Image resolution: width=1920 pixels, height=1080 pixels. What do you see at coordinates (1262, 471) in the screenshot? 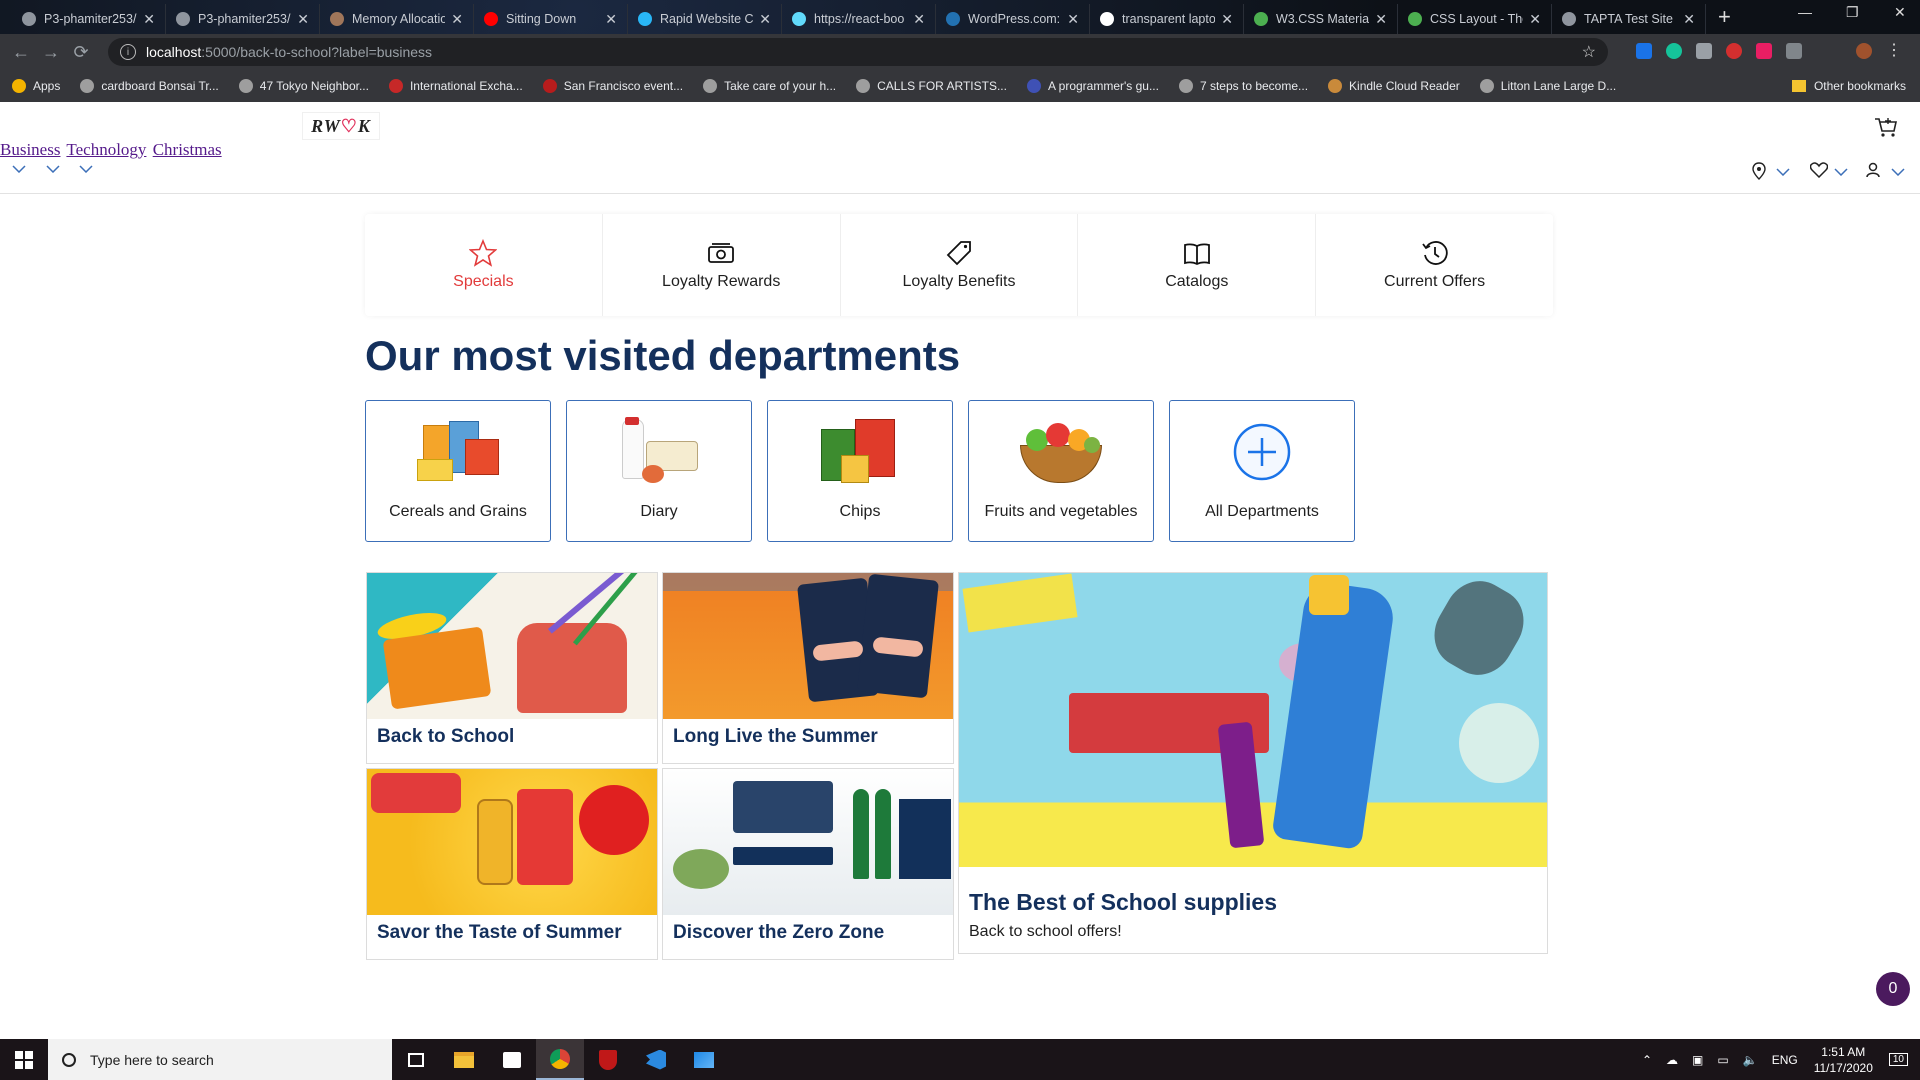
I see `department-all: All Departments` at bounding box center [1262, 471].